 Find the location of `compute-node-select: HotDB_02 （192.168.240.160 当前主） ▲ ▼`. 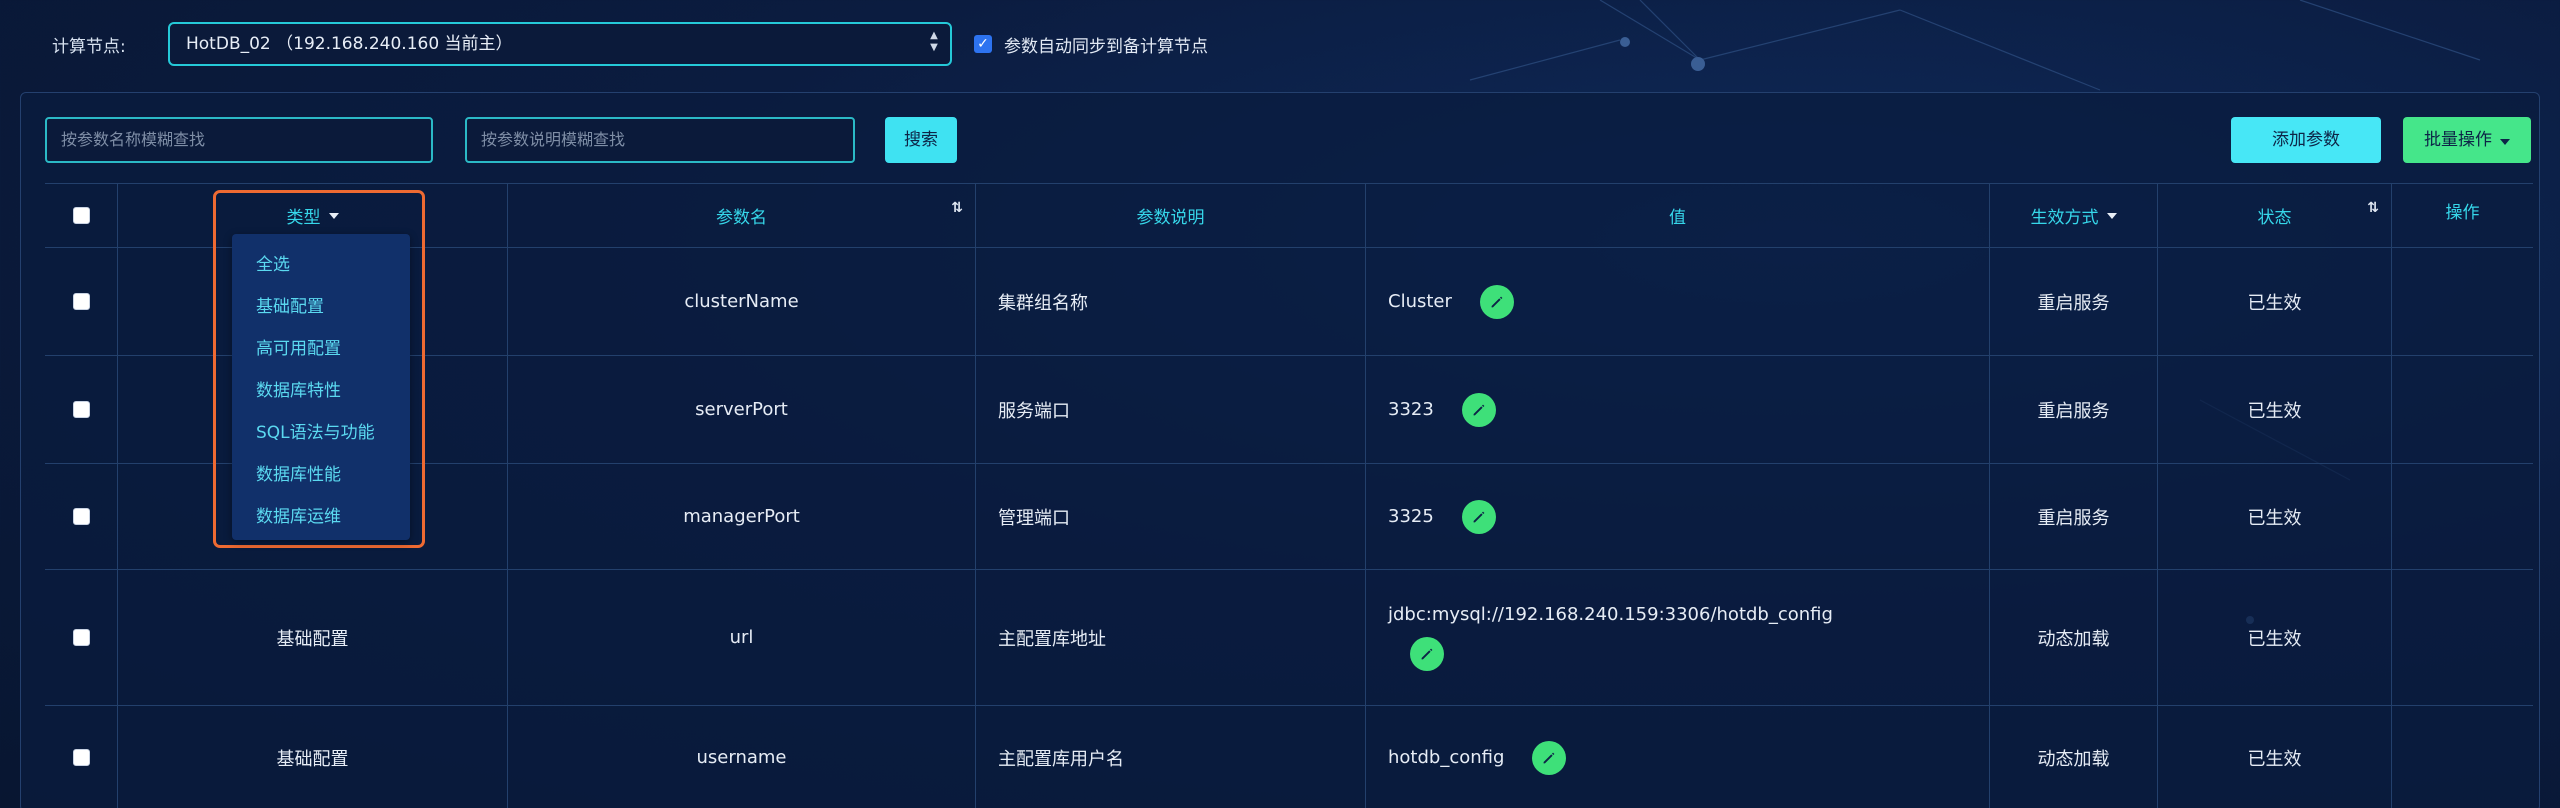

compute-node-select: HotDB_02 （192.168.240.160 当前主） ▲ ▼ is located at coordinates (560, 44).